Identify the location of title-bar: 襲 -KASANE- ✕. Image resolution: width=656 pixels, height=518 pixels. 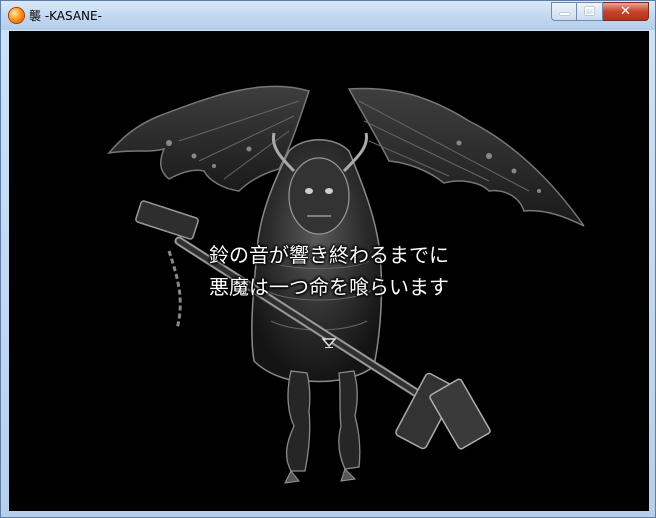
(328, 15).